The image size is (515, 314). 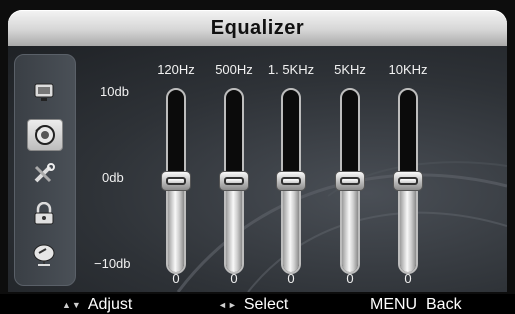 I want to click on lock-icon, so click(x=44, y=214).